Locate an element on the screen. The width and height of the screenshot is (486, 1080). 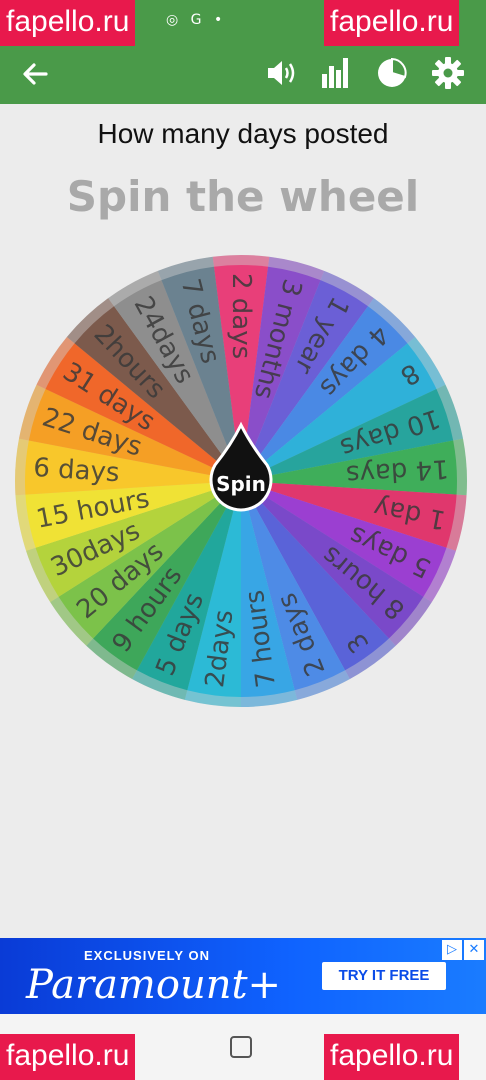
spin-button-label: Spin is located at coordinates (241, 484).